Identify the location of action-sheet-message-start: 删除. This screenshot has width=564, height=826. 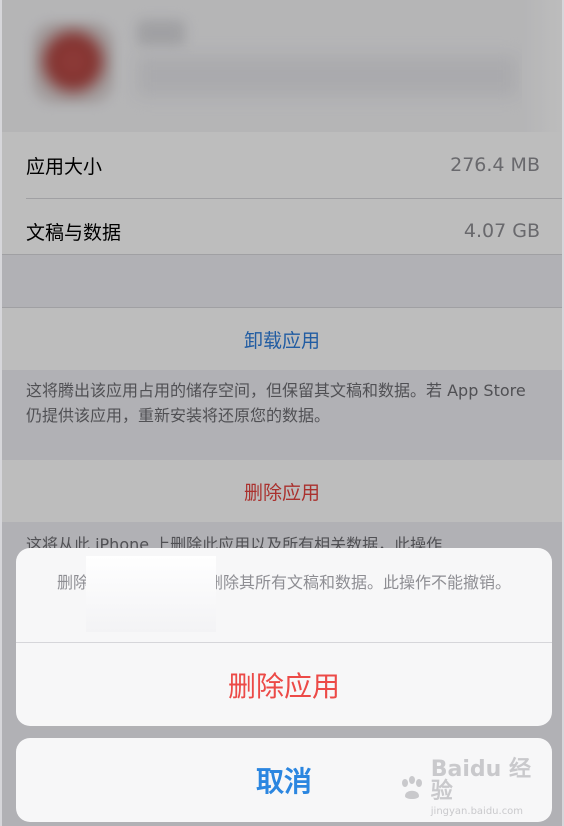
(72, 582).